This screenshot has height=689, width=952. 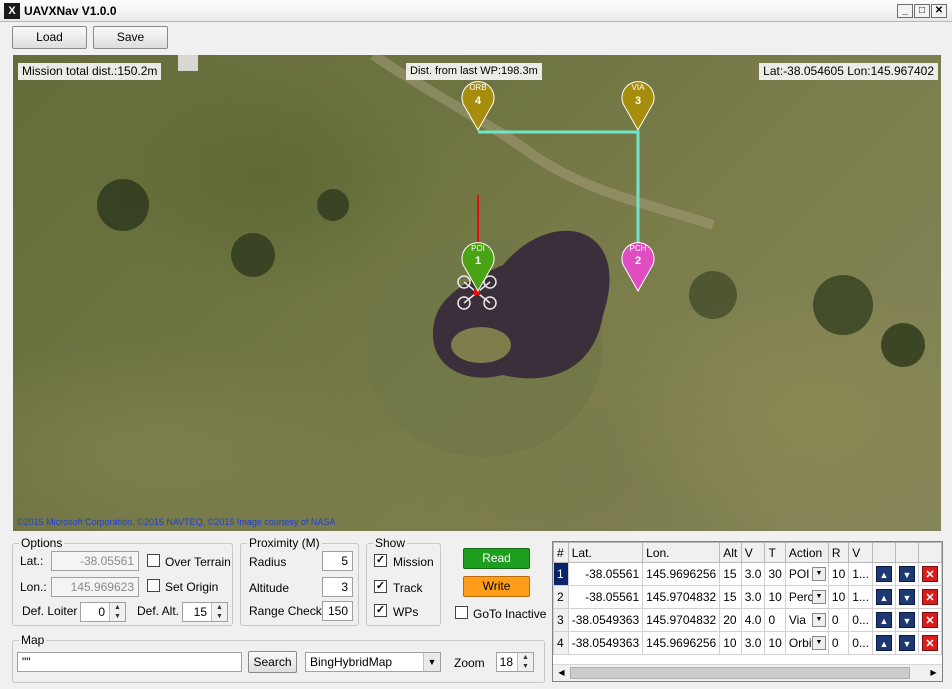 I want to click on col-header-index: #, so click(x=561, y=552).